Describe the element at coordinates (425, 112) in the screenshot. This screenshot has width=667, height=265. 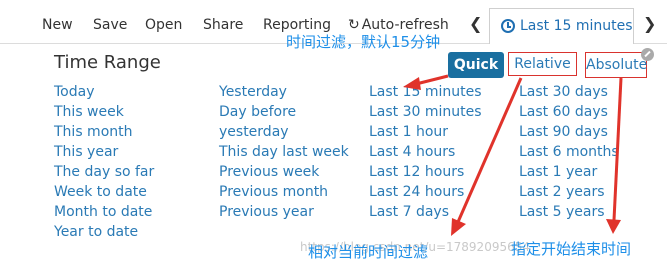
I see `range-option: Last 30 minutes` at that location.